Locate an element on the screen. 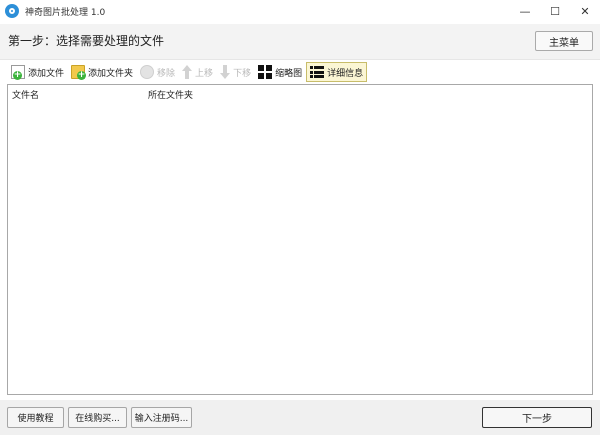 Image resolution: width=600 pixels, height=435 pixels. thumbnail-view-label: 缩略图 is located at coordinates (289, 73).